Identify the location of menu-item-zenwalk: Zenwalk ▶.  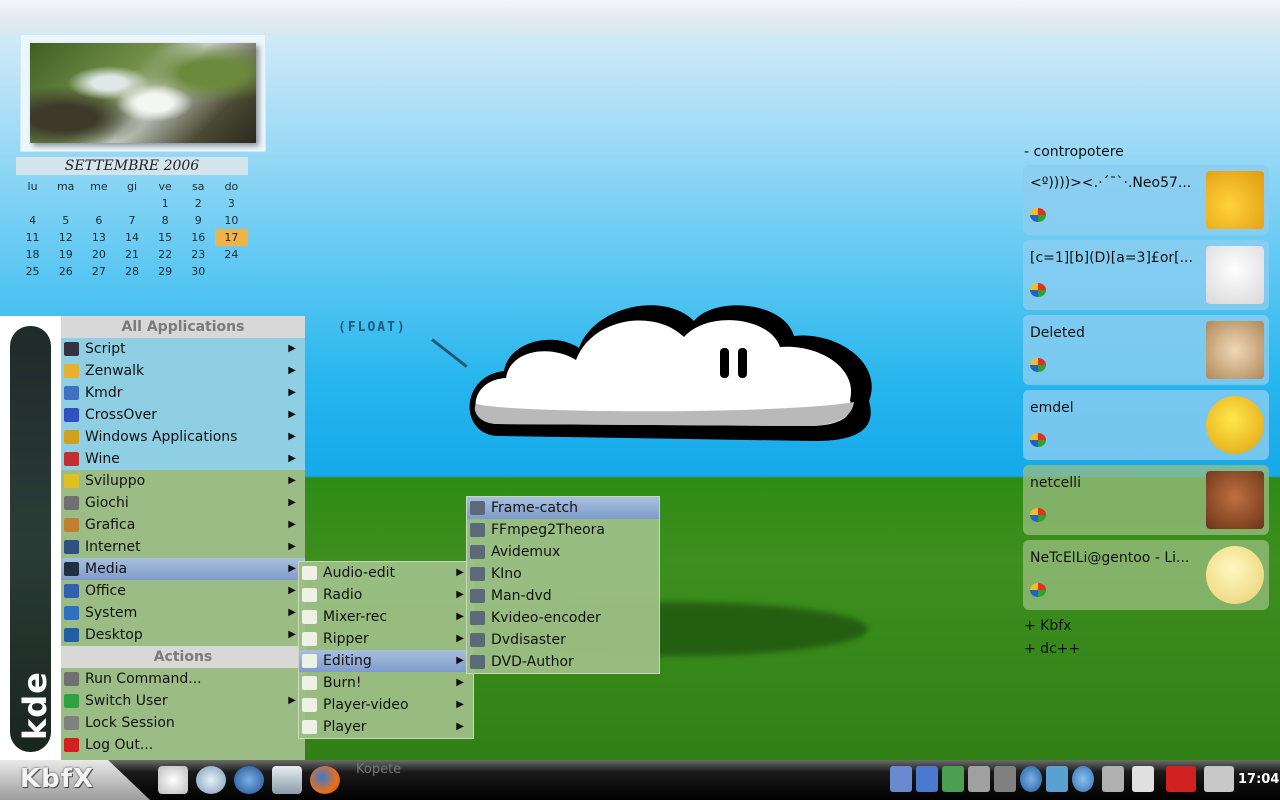
(183, 371).